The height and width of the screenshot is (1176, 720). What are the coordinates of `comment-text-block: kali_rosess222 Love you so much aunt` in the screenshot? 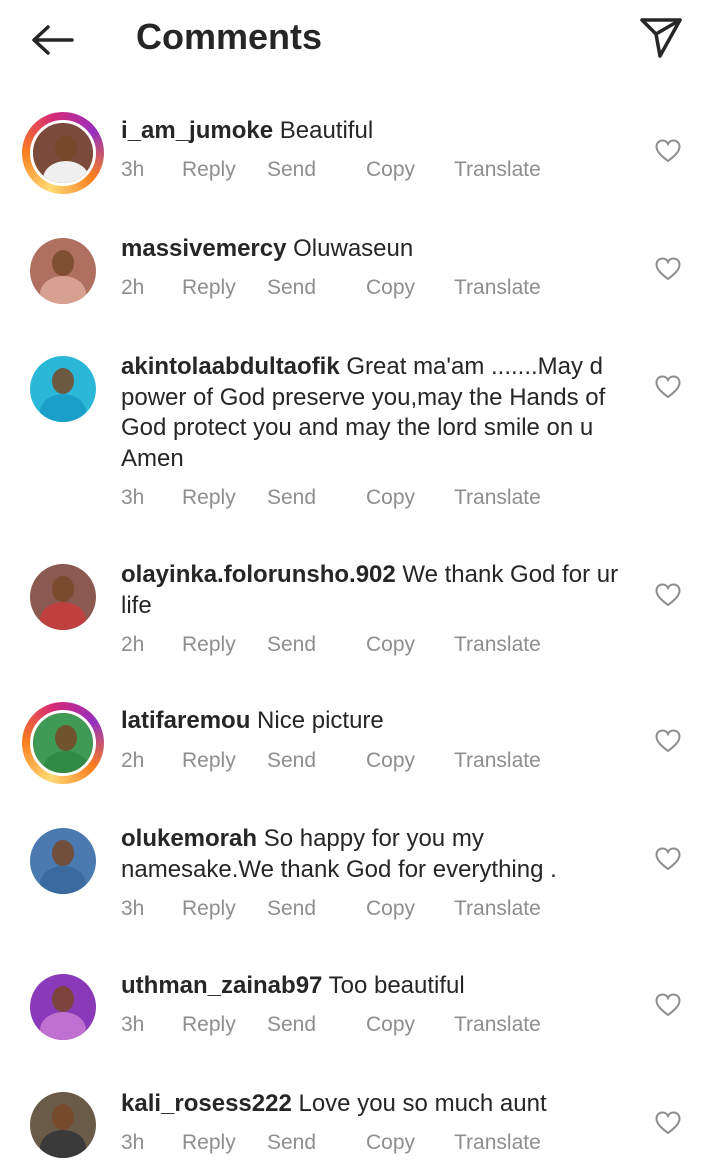 It's located at (376, 1104).